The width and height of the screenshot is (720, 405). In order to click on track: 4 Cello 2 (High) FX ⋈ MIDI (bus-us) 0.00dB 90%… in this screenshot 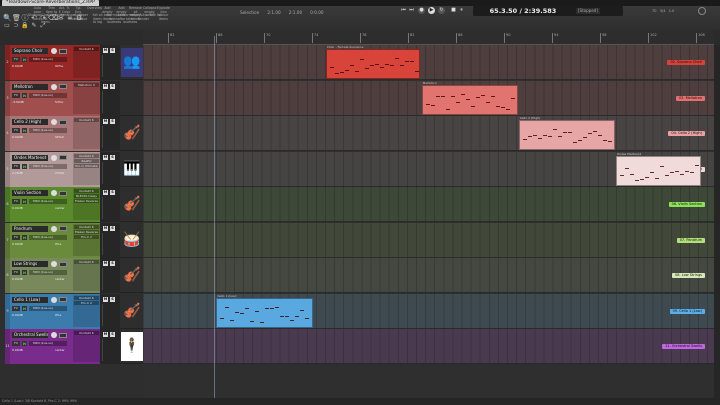, I will do `click(74, 133)`.